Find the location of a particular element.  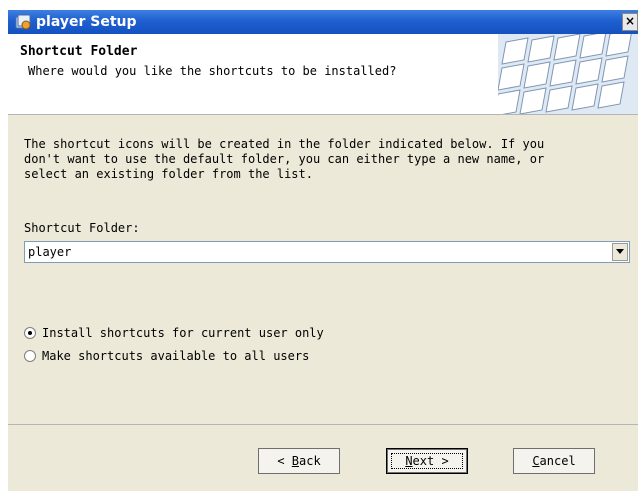

focus-rectangle is located at coordinates (427, 461).